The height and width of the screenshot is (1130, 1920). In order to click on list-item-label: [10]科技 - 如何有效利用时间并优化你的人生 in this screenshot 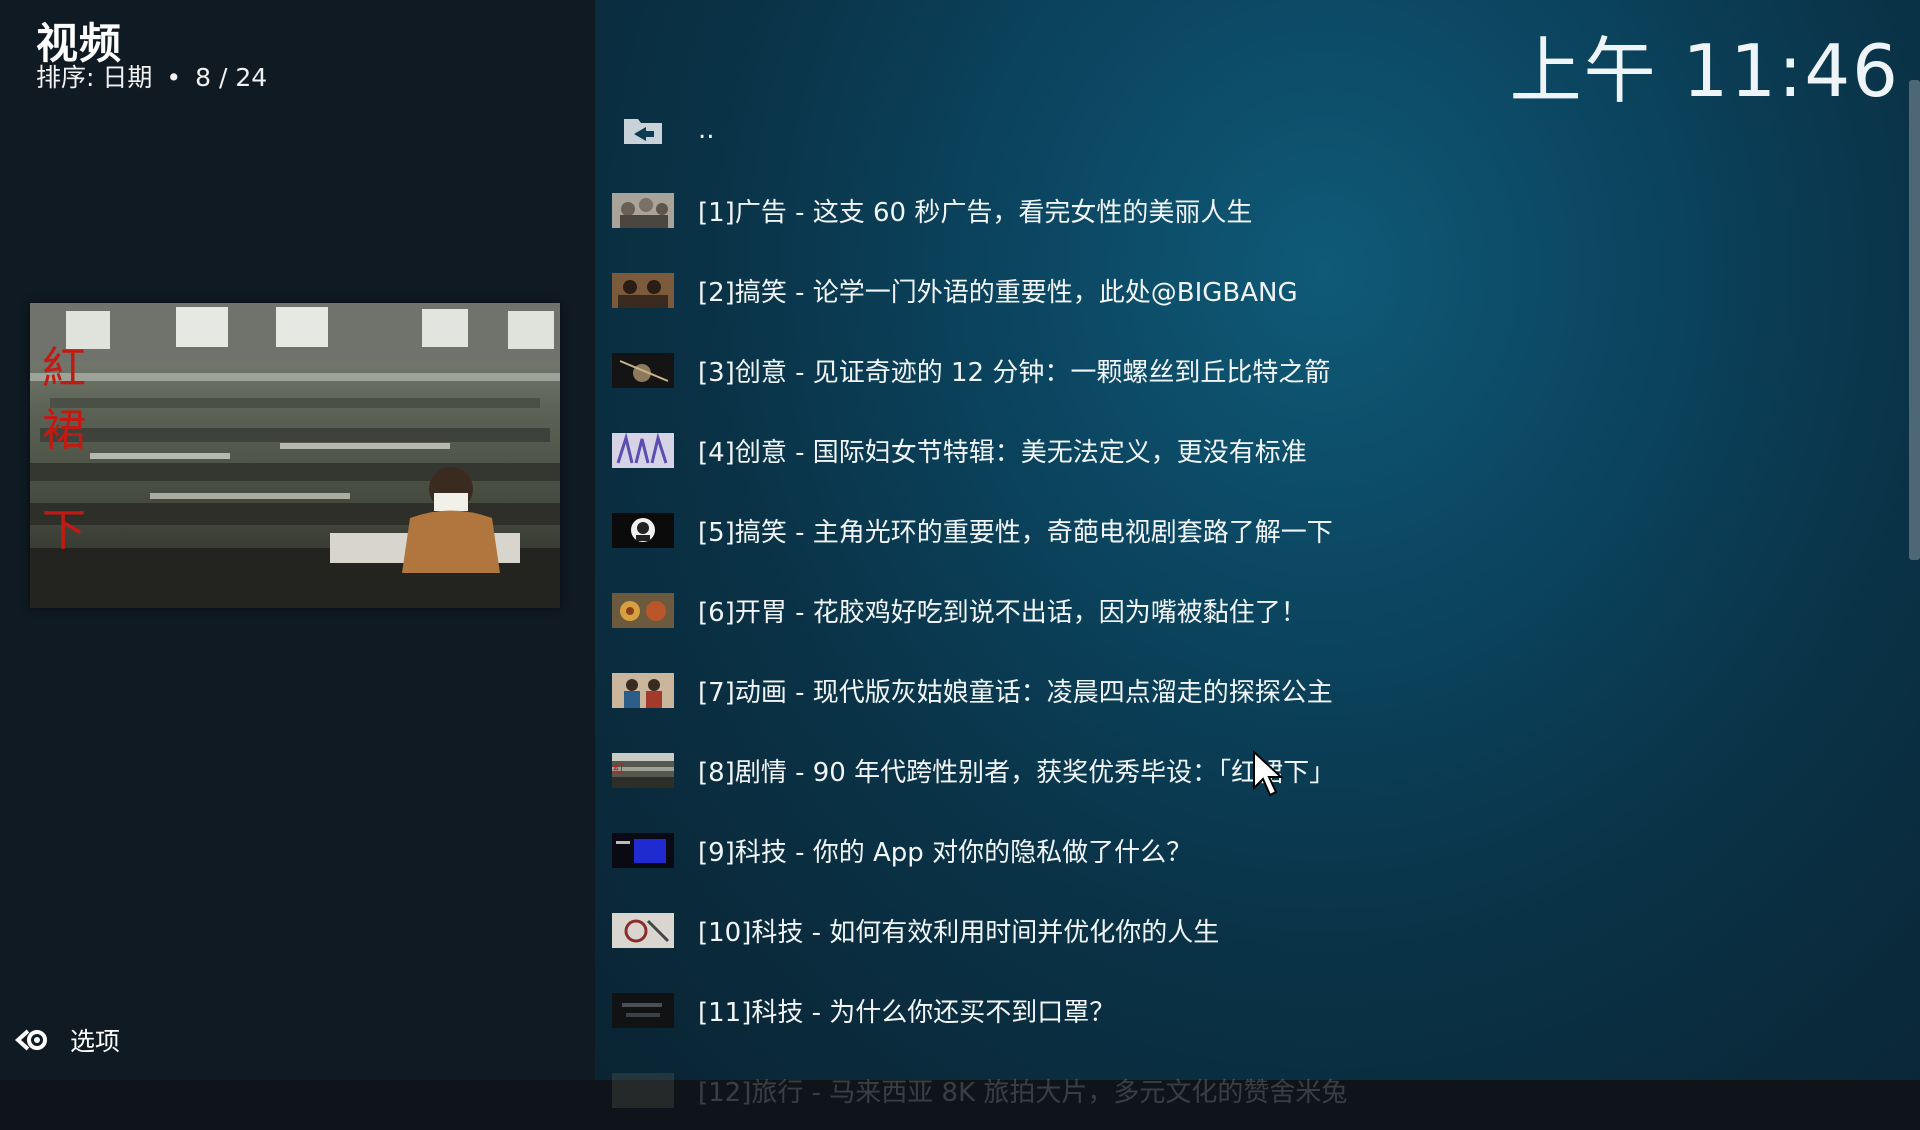, I will do `click(959, 932)`.